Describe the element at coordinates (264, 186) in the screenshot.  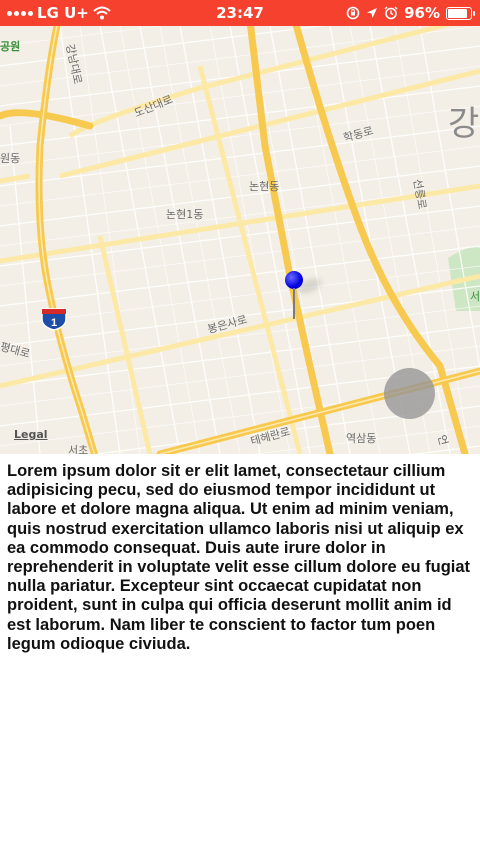
I see `map-label-nonhyeon-dong: 논현동` at that location.